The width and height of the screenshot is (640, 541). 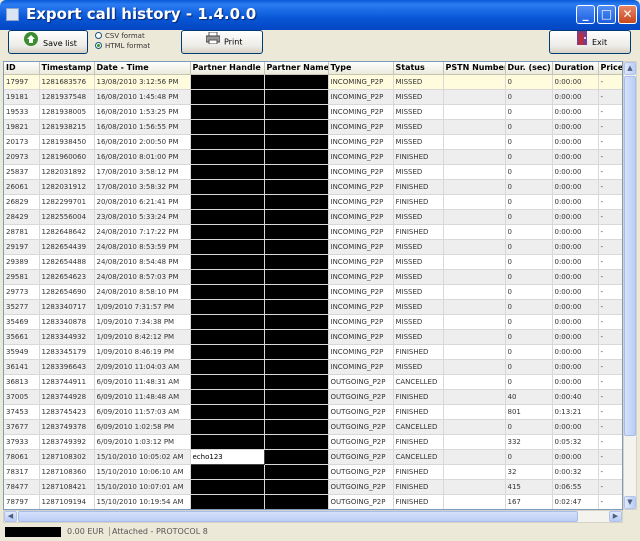 What do you see at coordinates (610, 68) in the screenshot?
I see `col-header-price: Price` at bounding box center [610, 68].